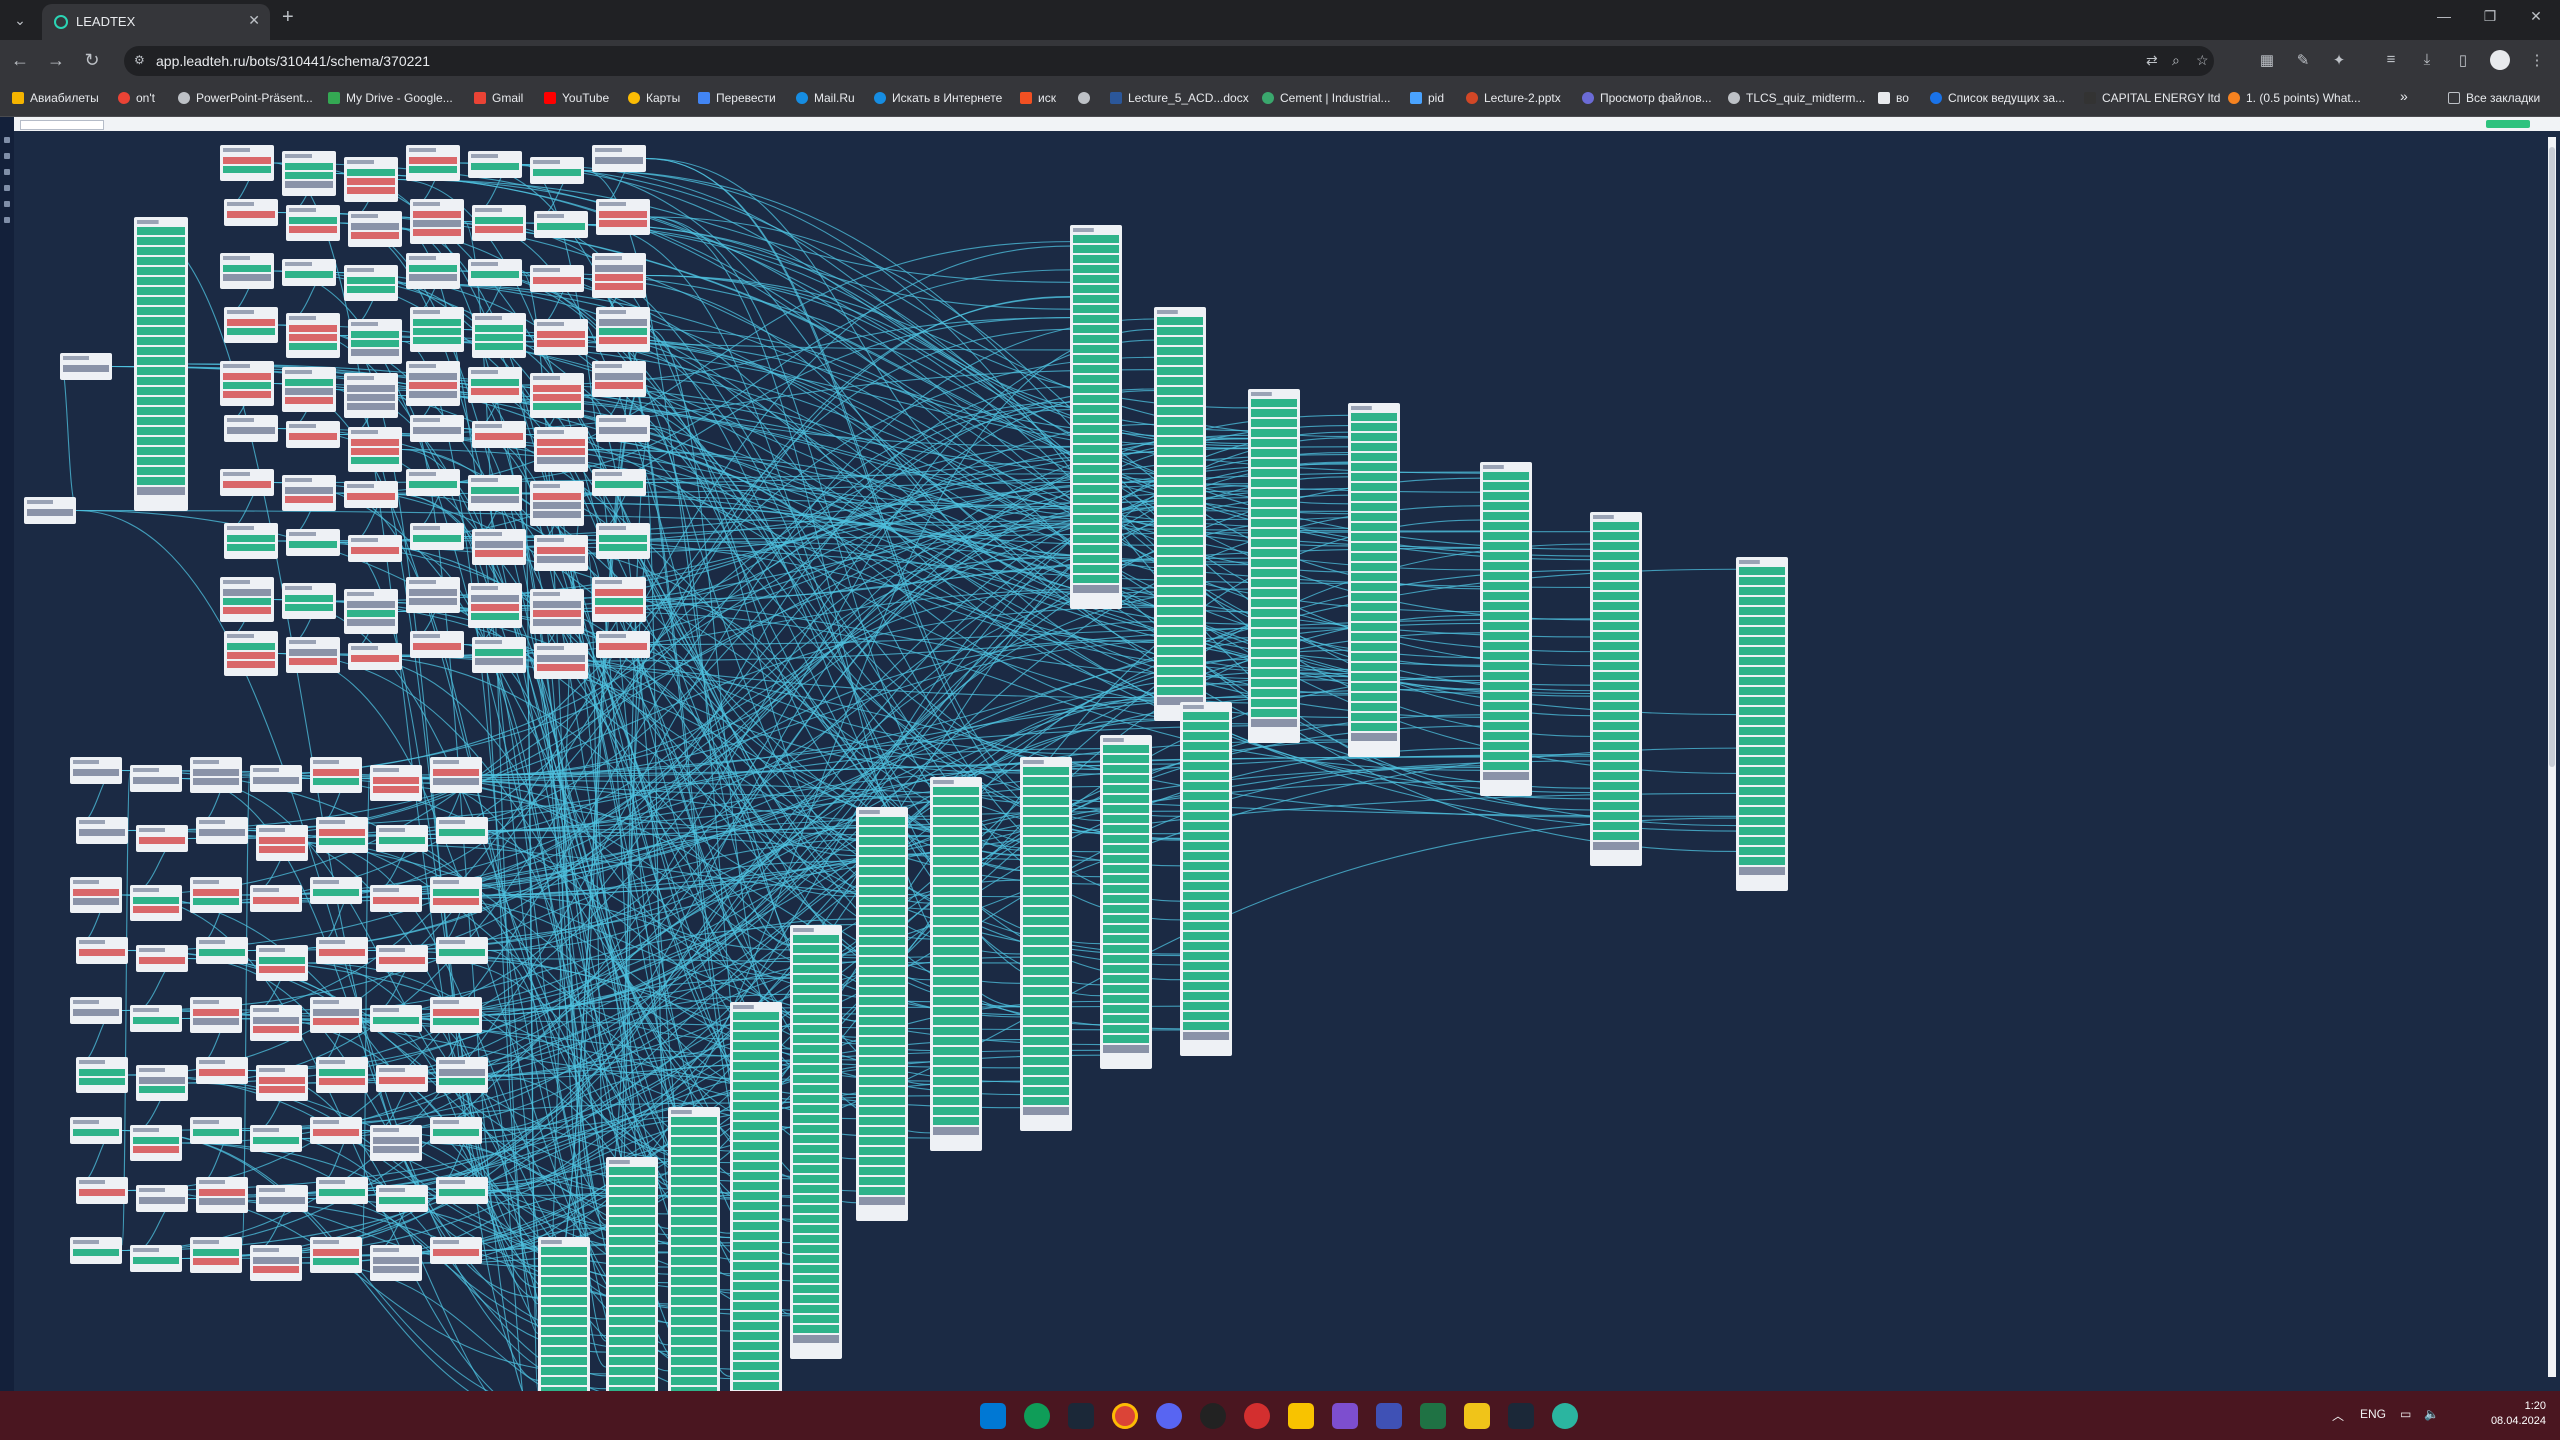 This screenshot has width=2560, height=1440. What do you see at coordinates (1513, 98) in the screenshot?
I see `bookmark-item: Lecture-2.pptx` at bounding box center [1513, 98].